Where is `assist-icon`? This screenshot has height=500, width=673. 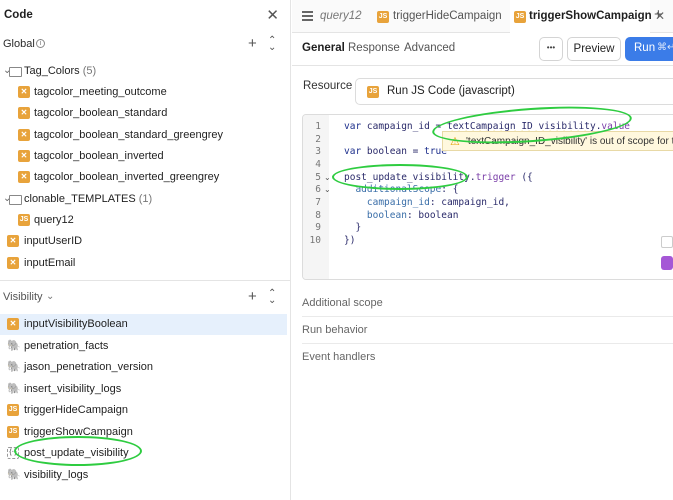
assist-icon is located at coordinates (667, 263).